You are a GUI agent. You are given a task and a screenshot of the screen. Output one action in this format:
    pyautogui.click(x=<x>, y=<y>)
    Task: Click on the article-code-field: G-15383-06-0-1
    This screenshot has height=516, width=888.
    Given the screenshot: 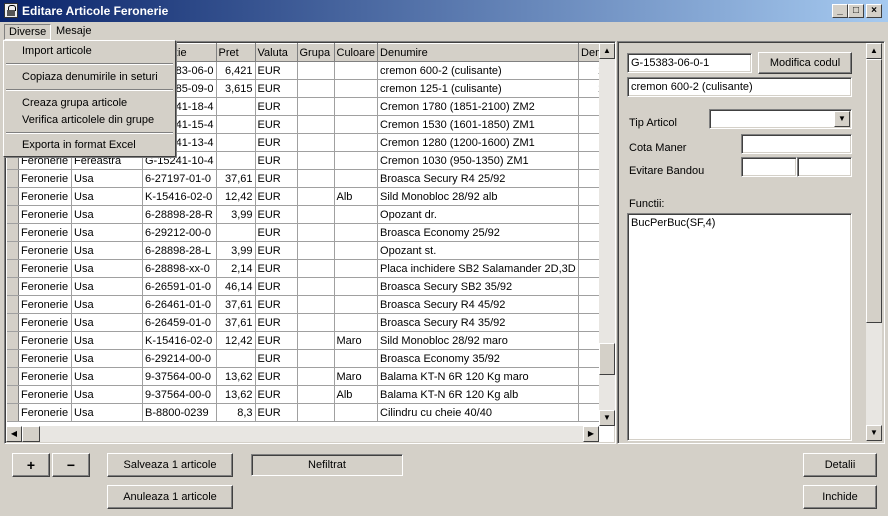 What is the action you would take?
    pyautogui.click(x=689, y=63)
    